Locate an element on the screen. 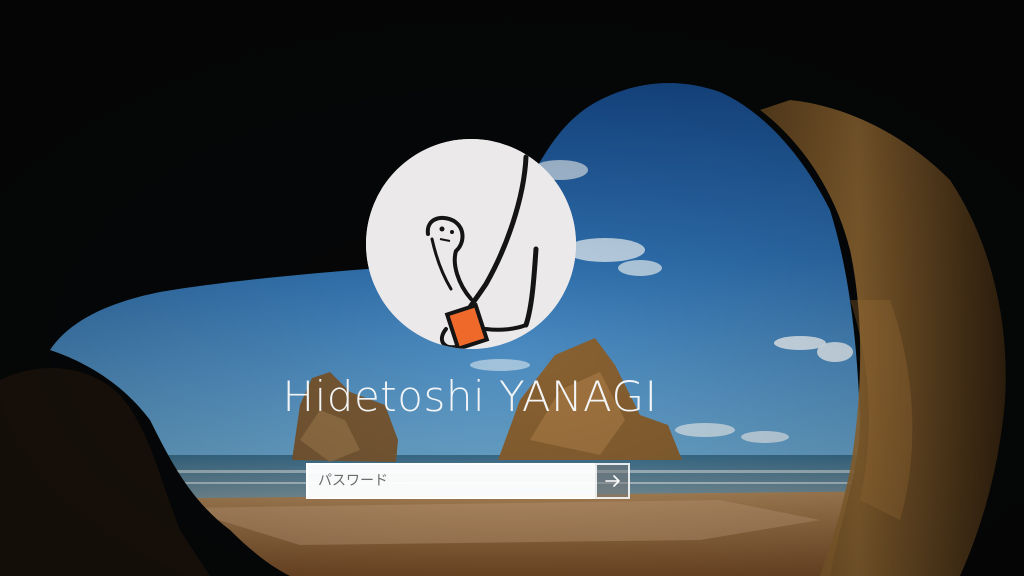  password-input is located at coordinates (450, 481).